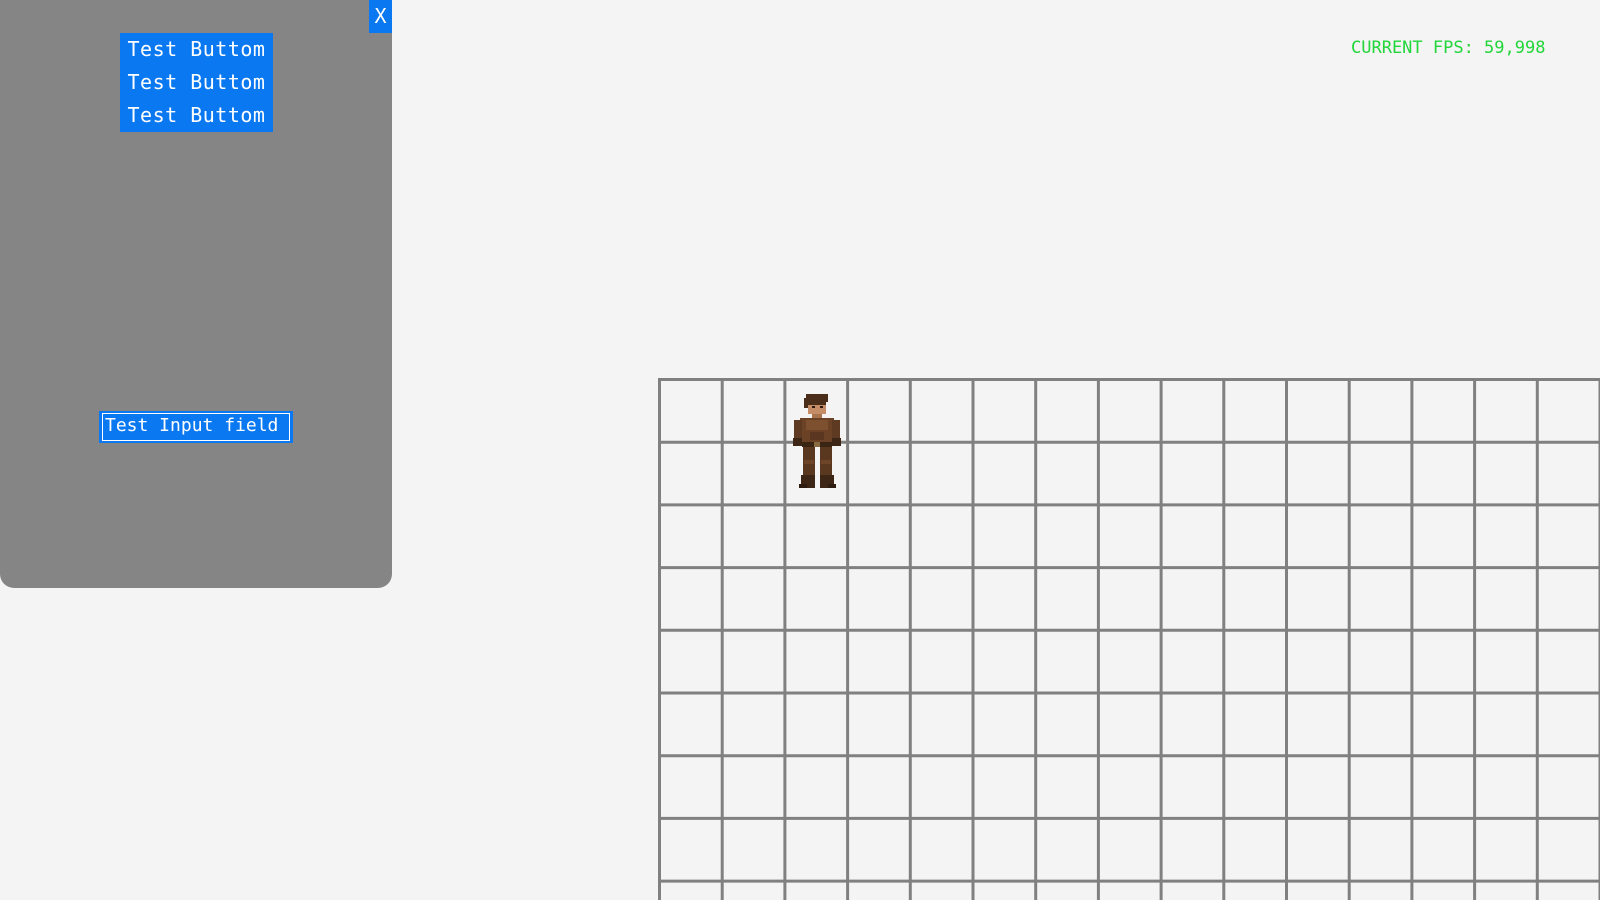  I want to click on test-button-2: Test Buttom, so click(196, 82).